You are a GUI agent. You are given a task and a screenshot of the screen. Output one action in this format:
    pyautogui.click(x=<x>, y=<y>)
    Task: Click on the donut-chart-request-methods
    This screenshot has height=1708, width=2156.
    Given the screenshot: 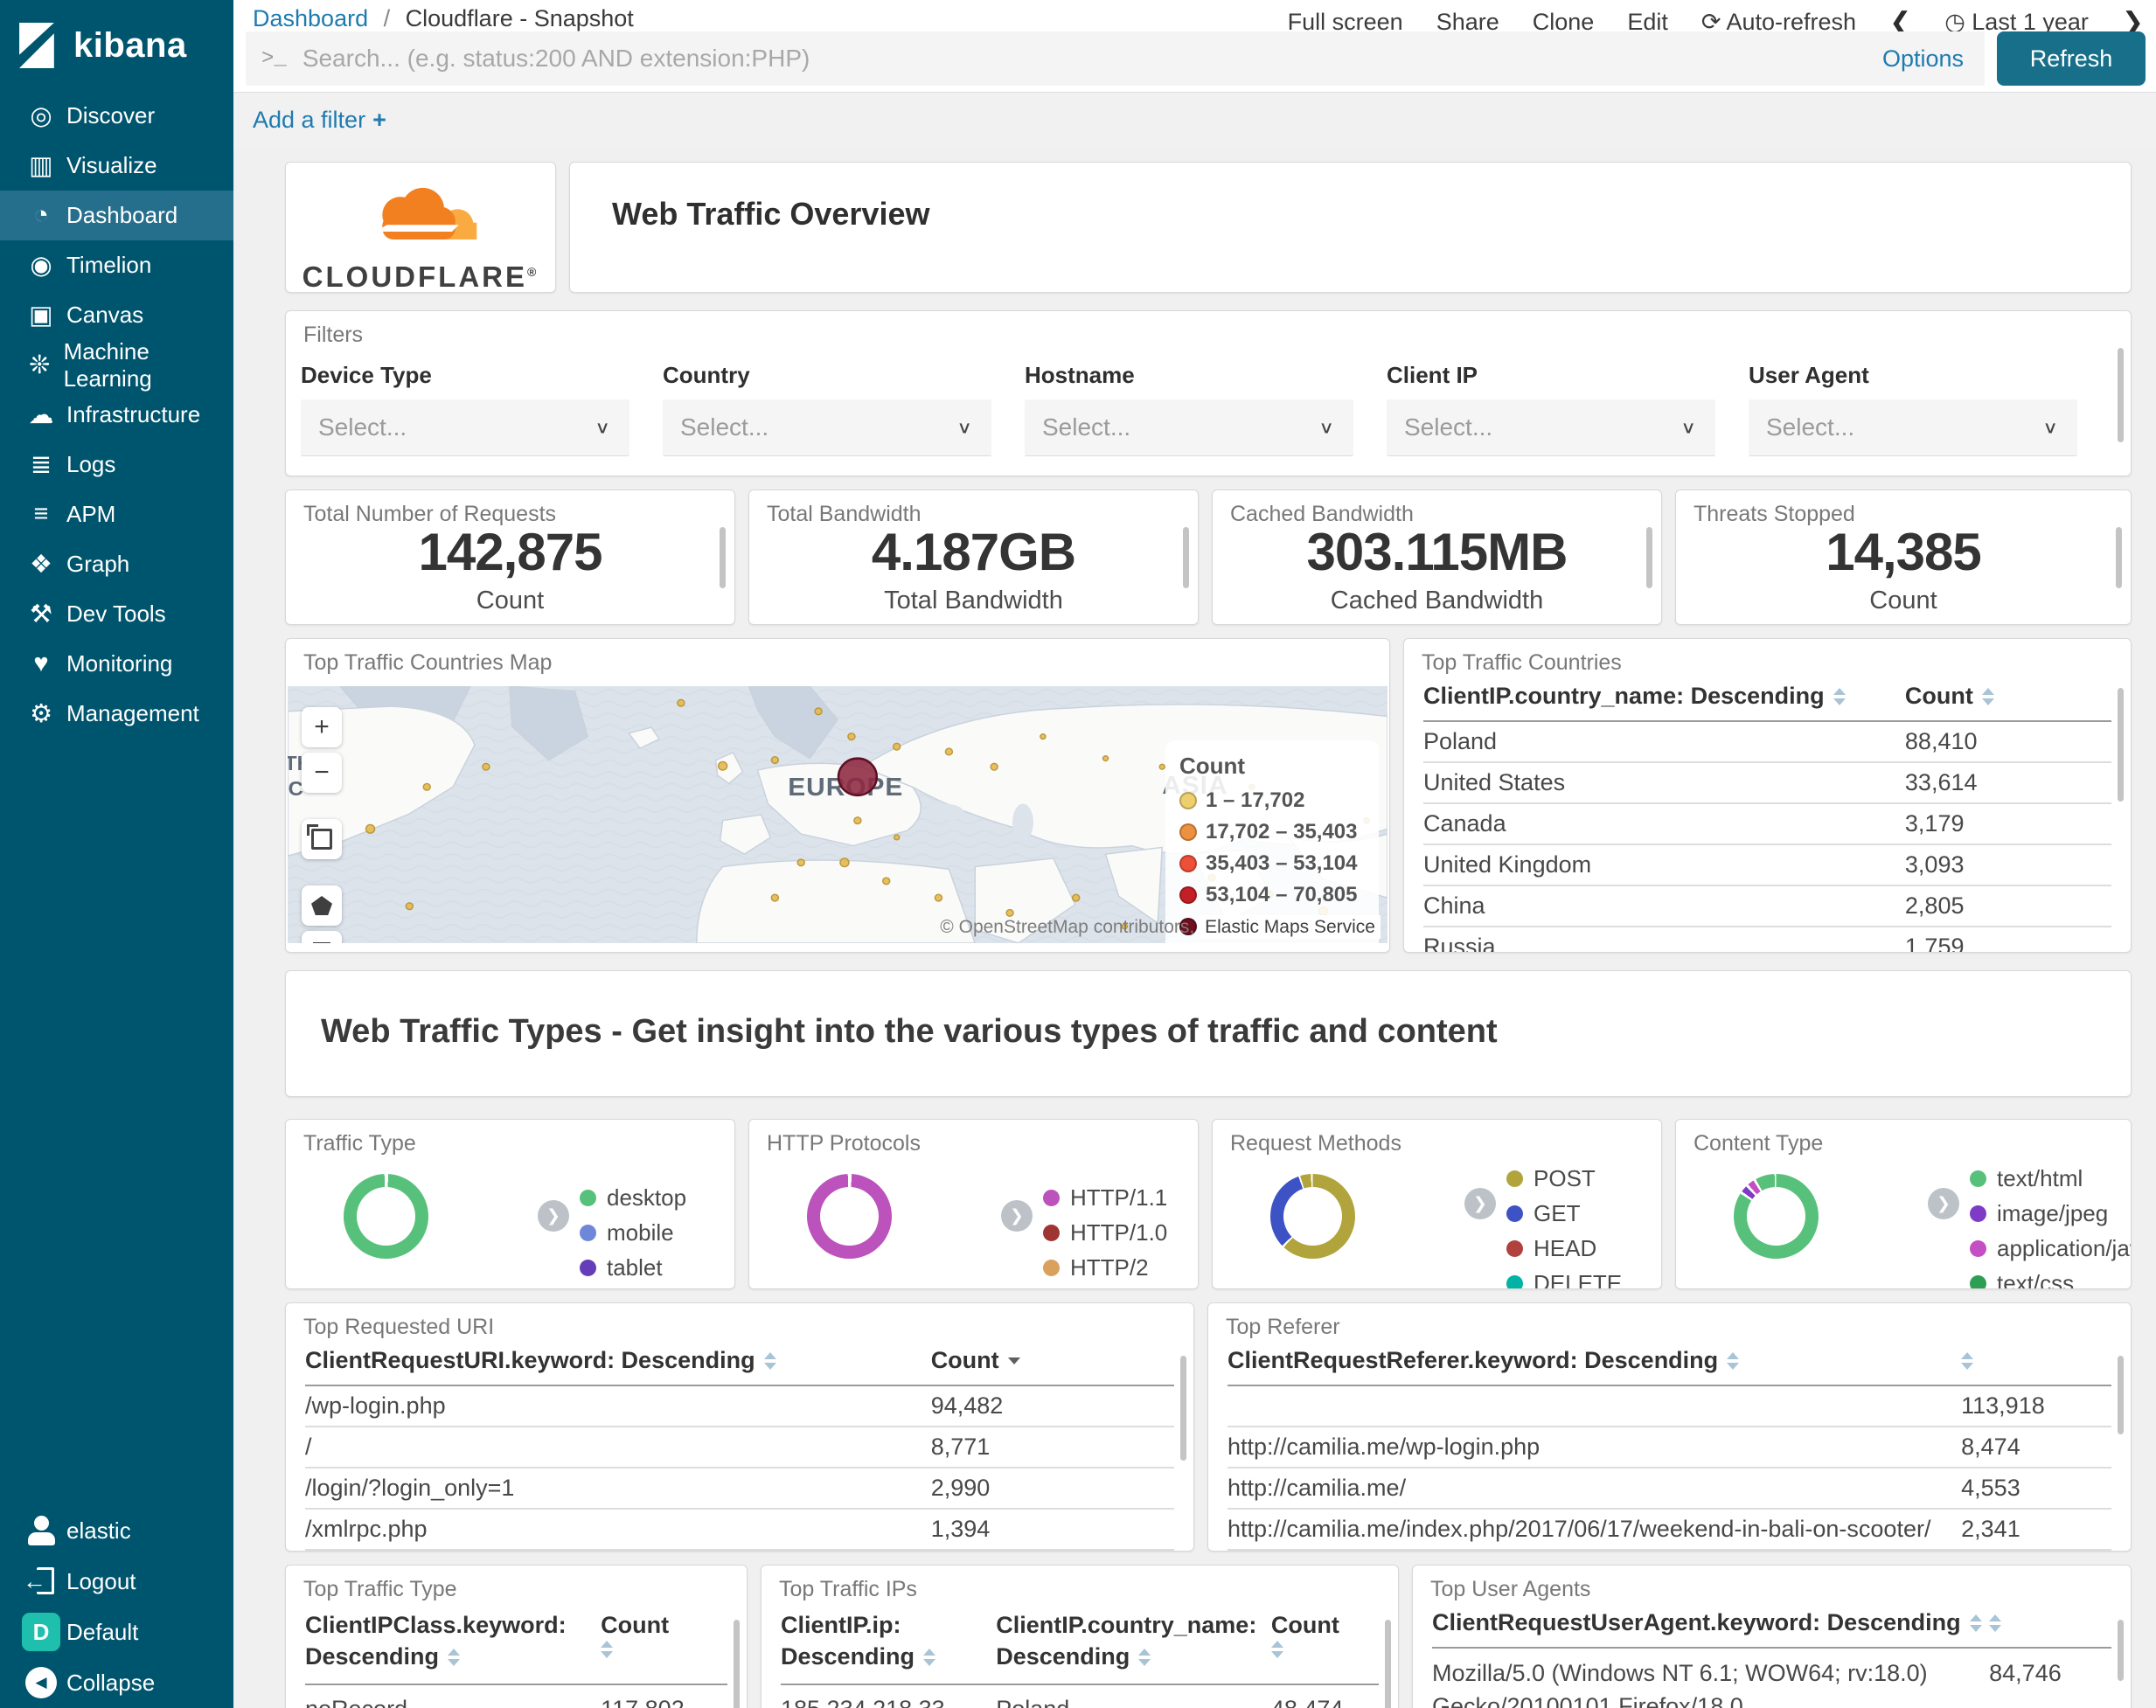 What is the action you would take?
    pyautogui.click(x=1312, y=1216)
    